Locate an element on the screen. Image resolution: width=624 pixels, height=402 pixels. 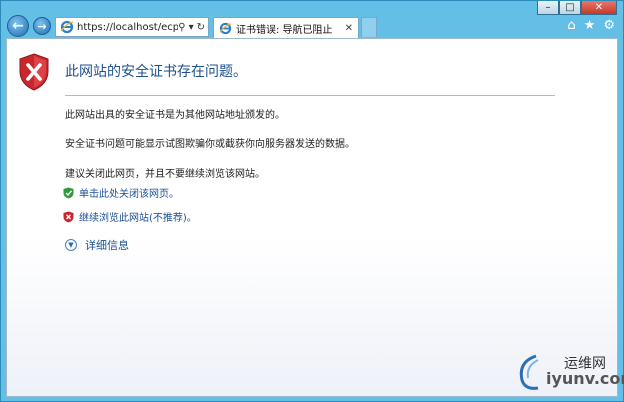
address-bar: https://localhost/ecp ⚲ ▾ ↻ is located at coordinates (132, 27).